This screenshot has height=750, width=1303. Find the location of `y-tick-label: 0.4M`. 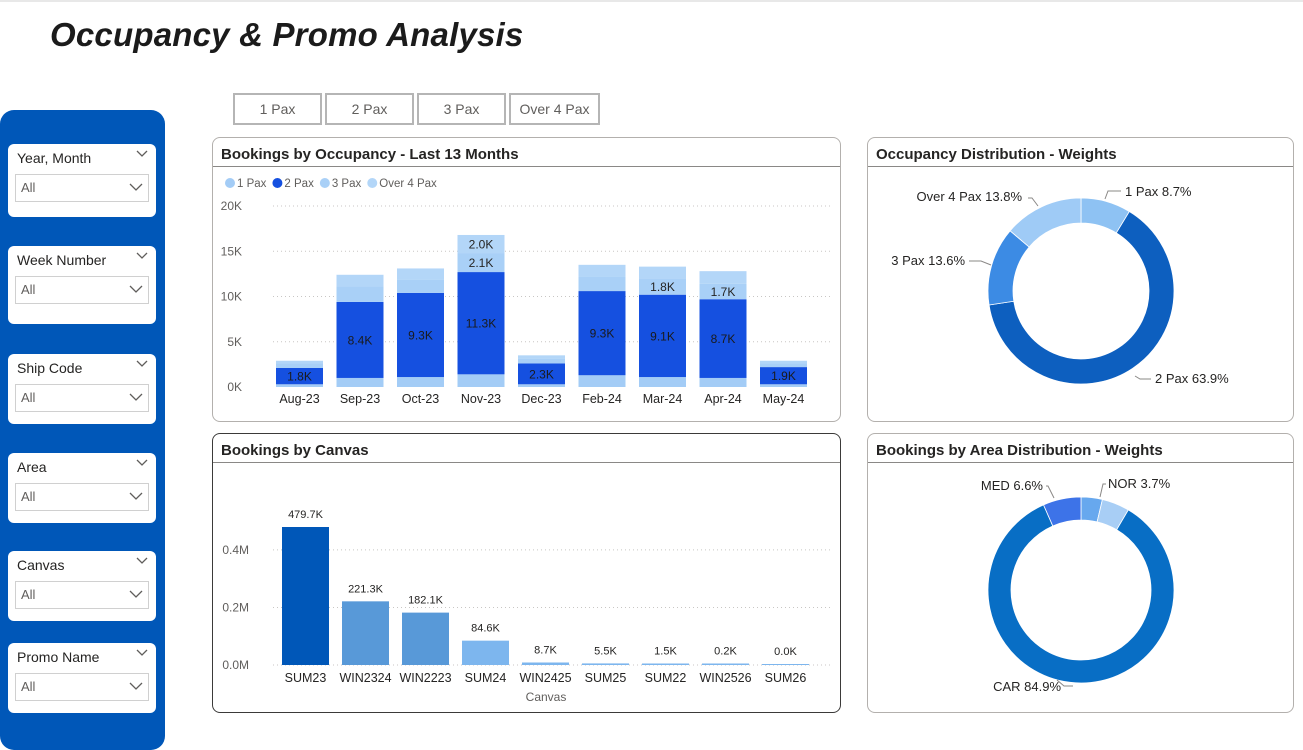

y-tick-label: 0.4M is located at coordinates (235, 550).